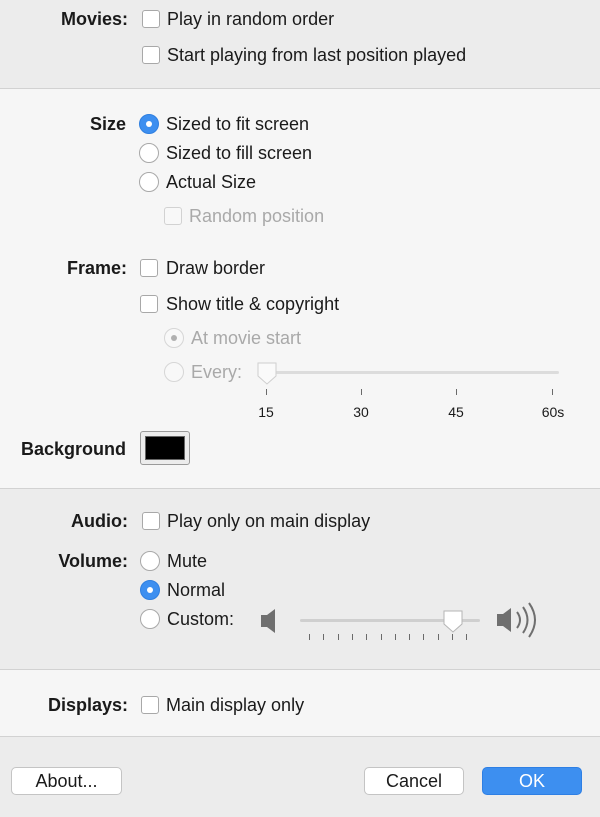  What do you see at coordinates (532, 781) in the screenshot?
I see `ok-button: OK` at bounding box center [532, 781].